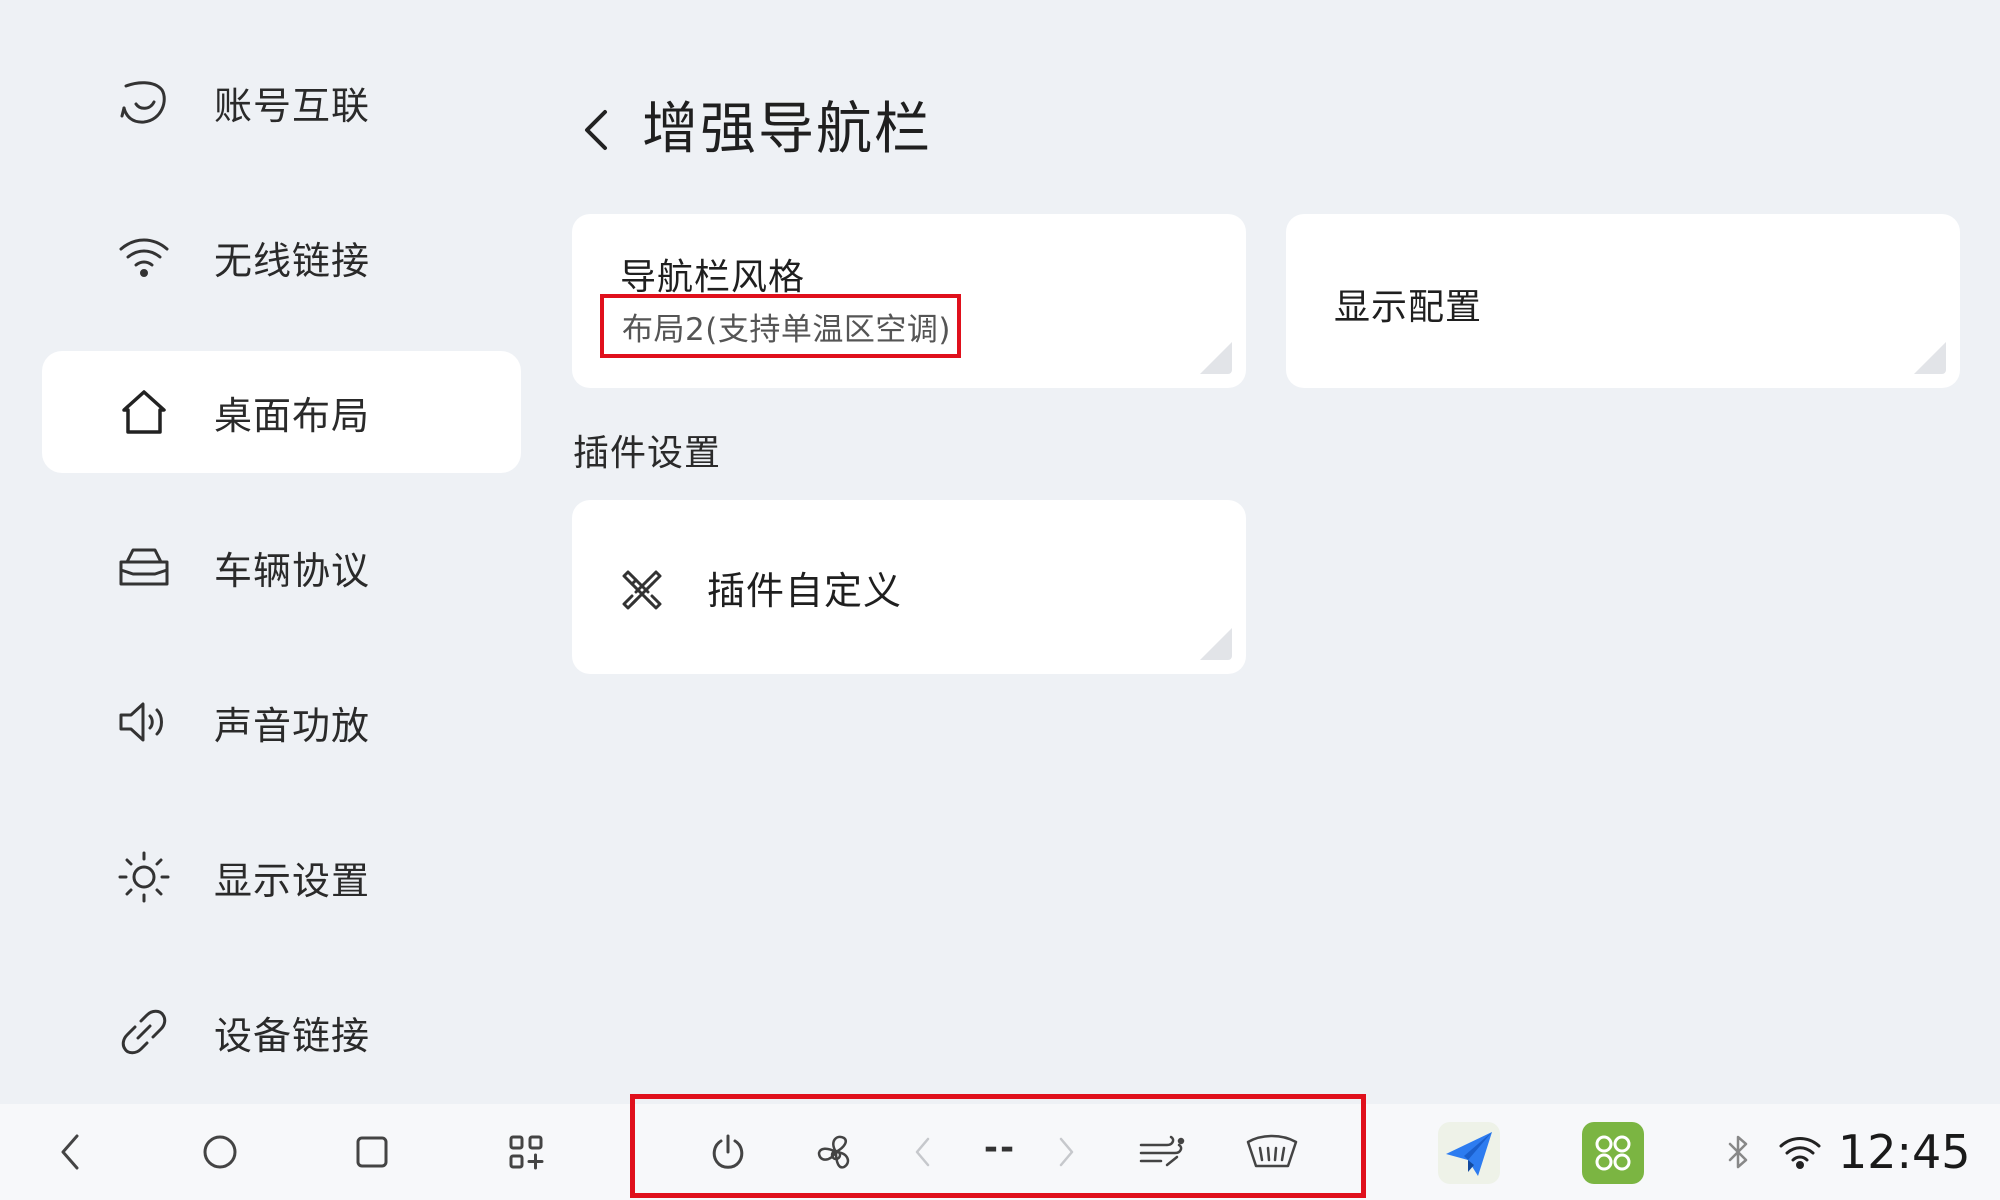  I want to click on ac-power-button, so click(728, 1152).